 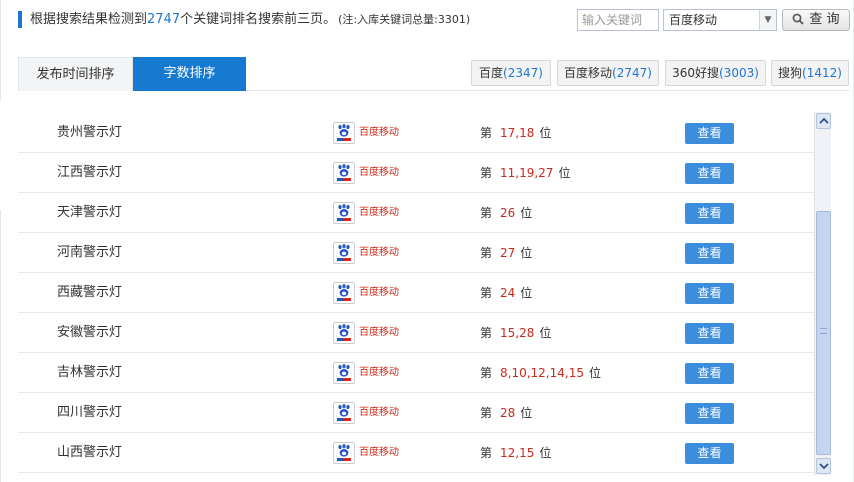 What do you see at coordinates (90, 332) in the screenshot?
I see `keyword-text: 安徽警示灯` at bounding box center [90, 332].